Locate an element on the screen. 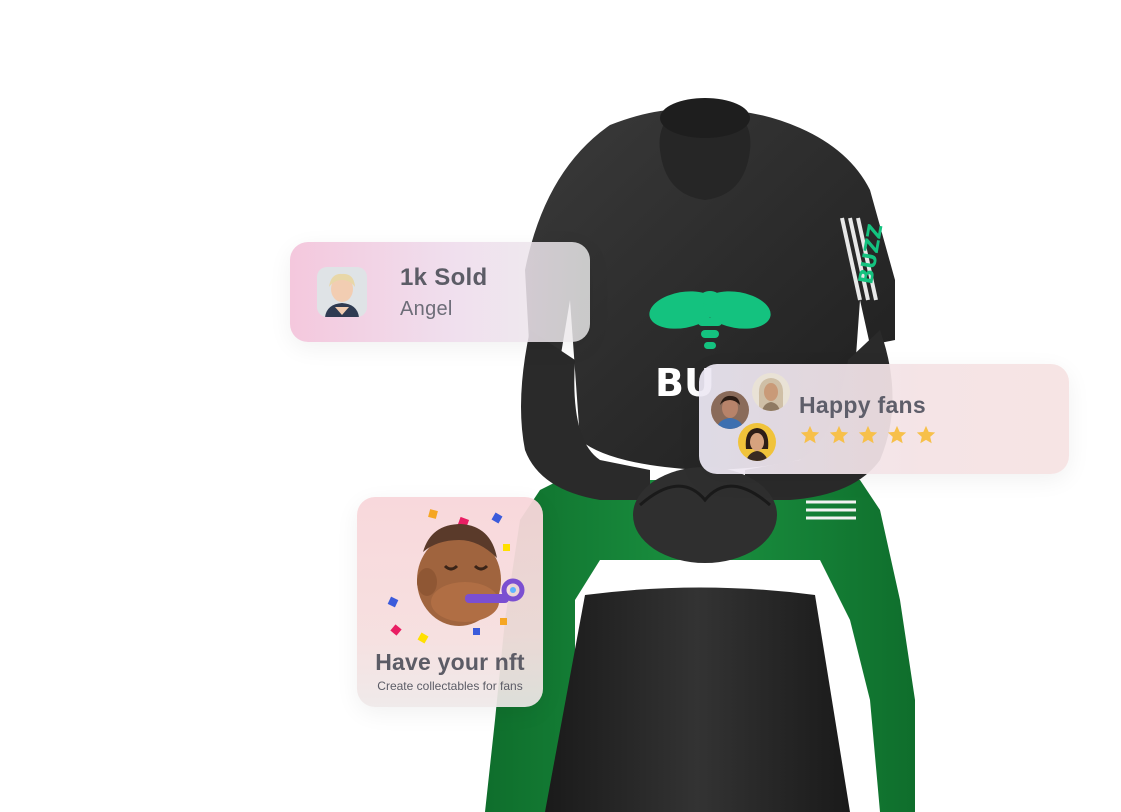  sold-count: 1k Sold is located at coordinates (444, 277).